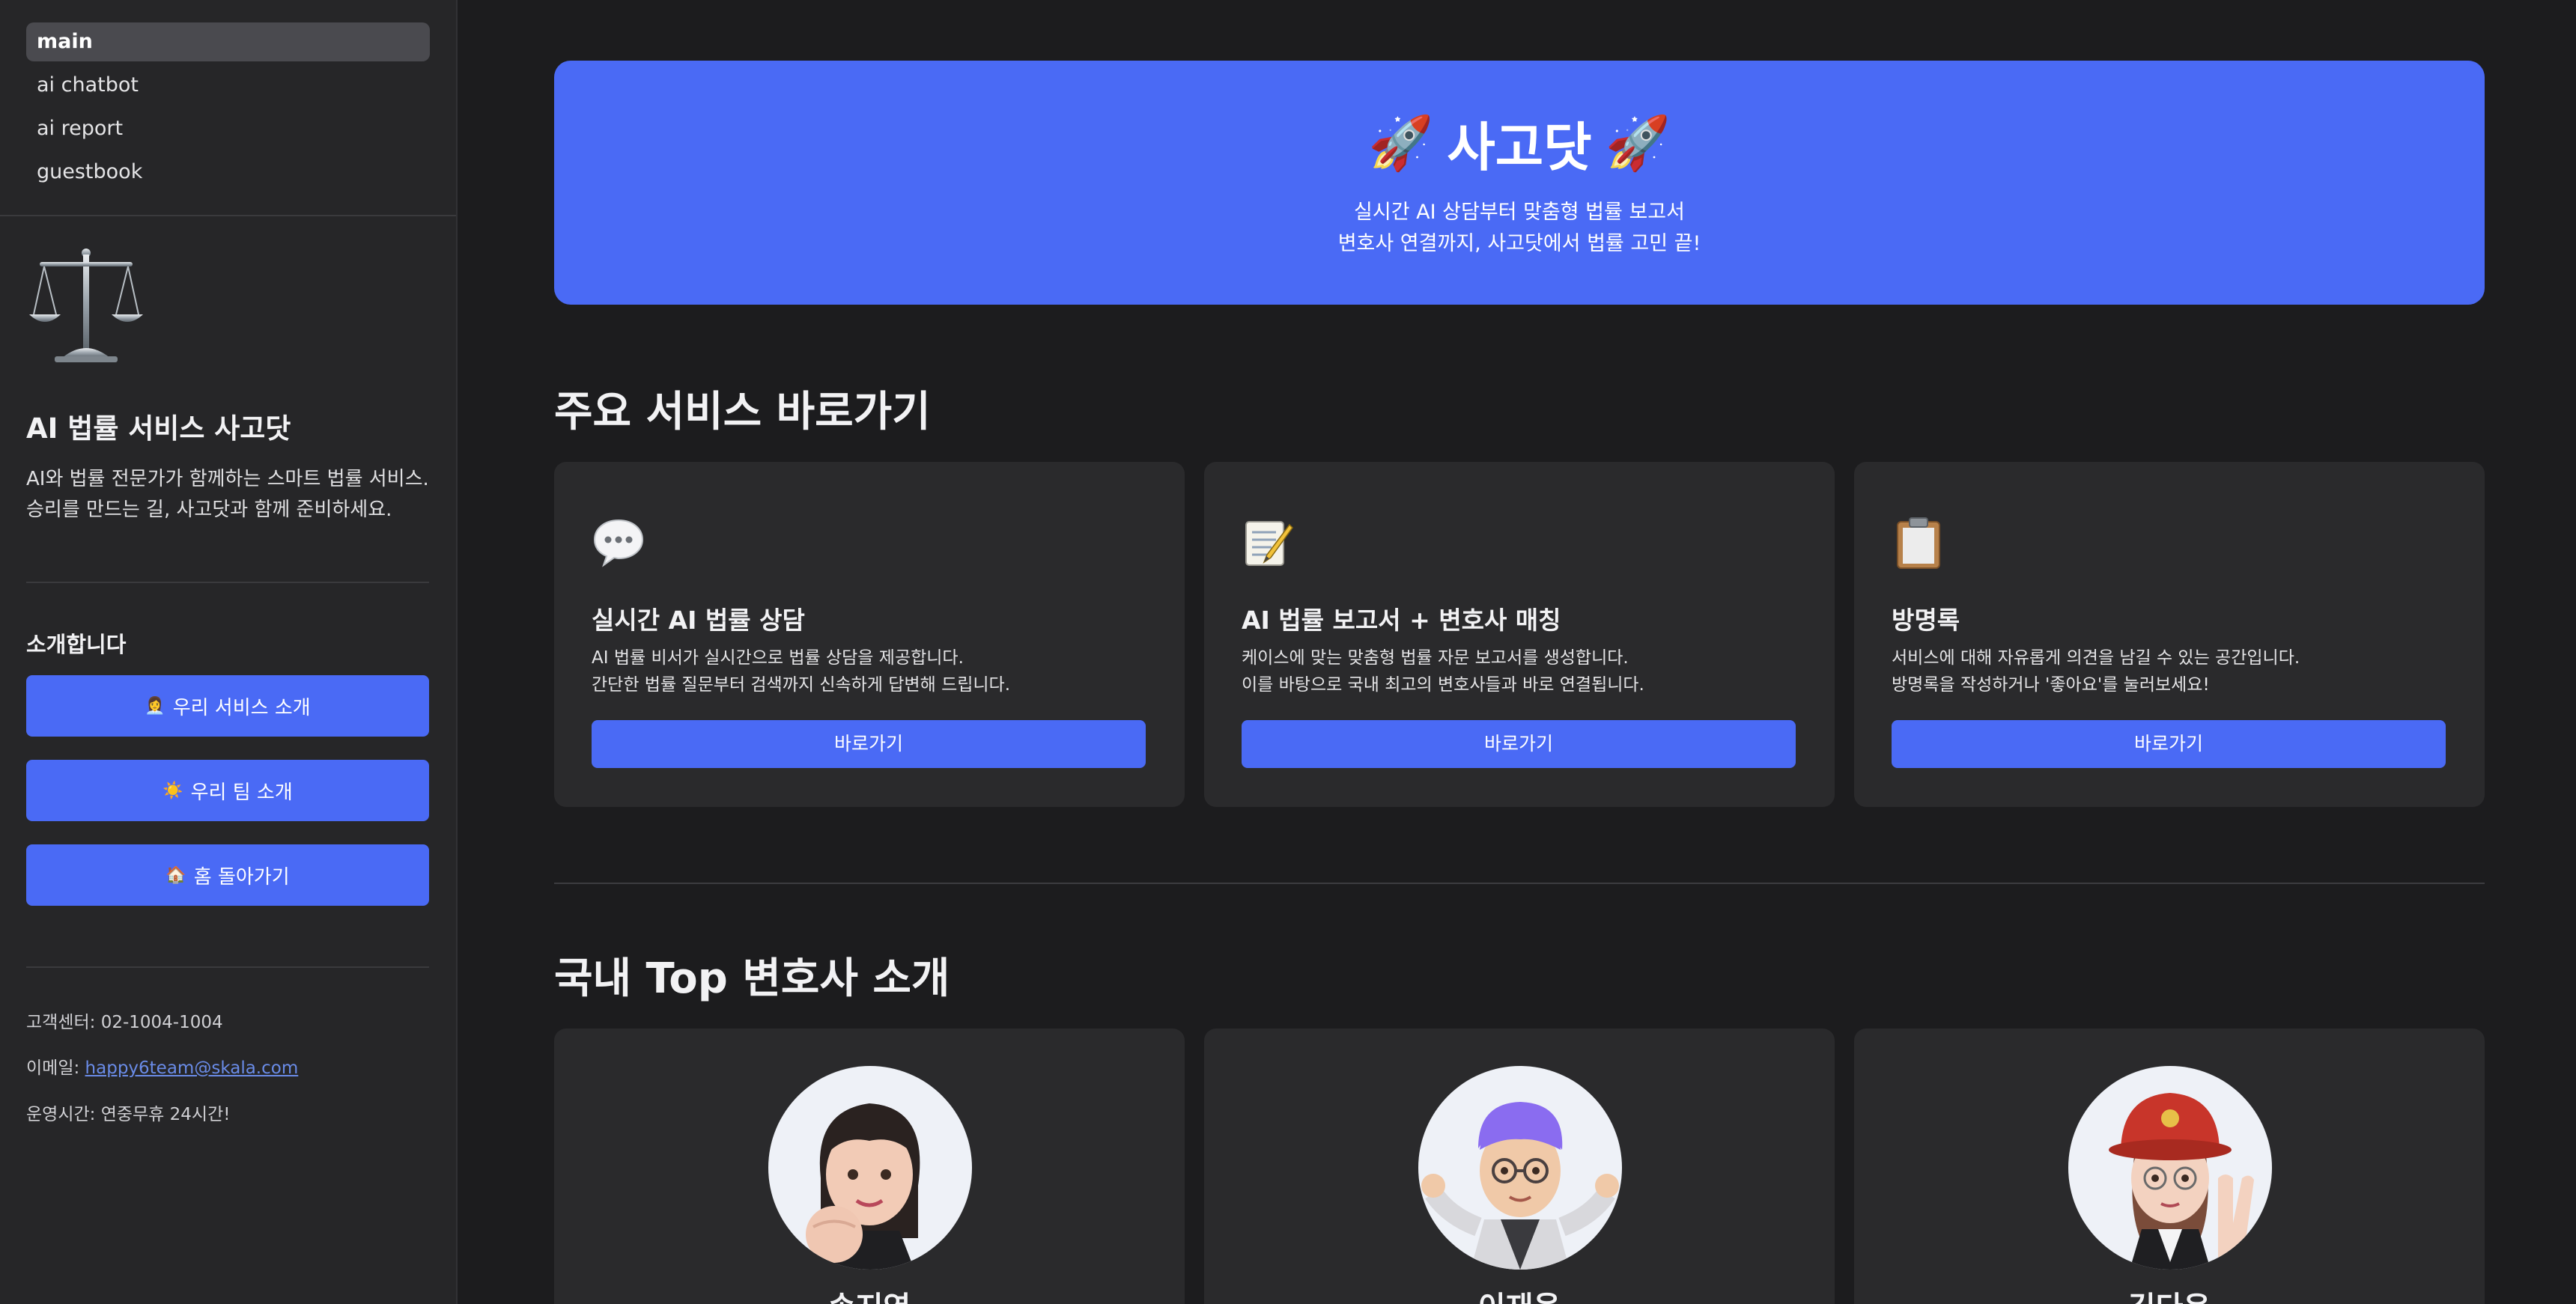 This screenshot has height=1304, width=2576. What do you see at coordinates (241, 877) in the screenshot?
I see `home-button-label: 홈 돌아가기` at bounding box center [241, 877].